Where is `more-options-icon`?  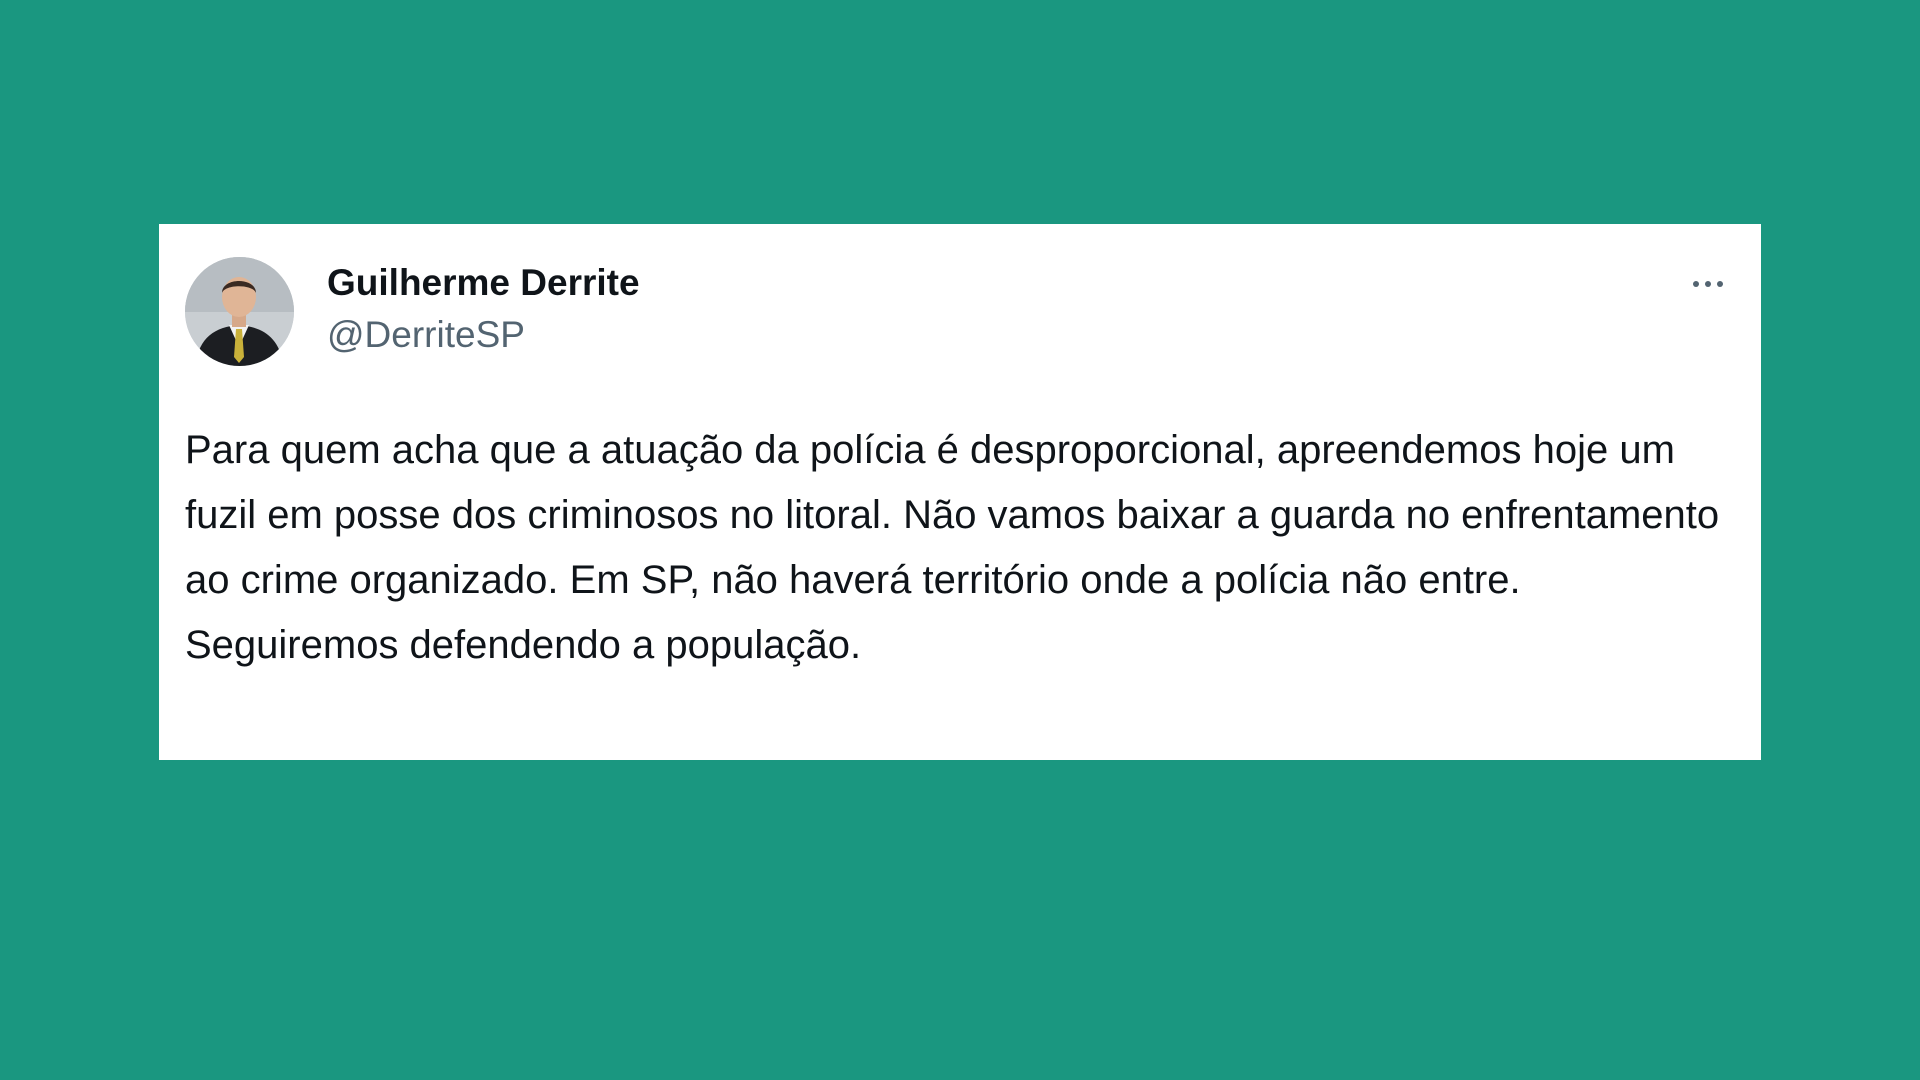 more-options-icon is located at coordinates (1708, 284).